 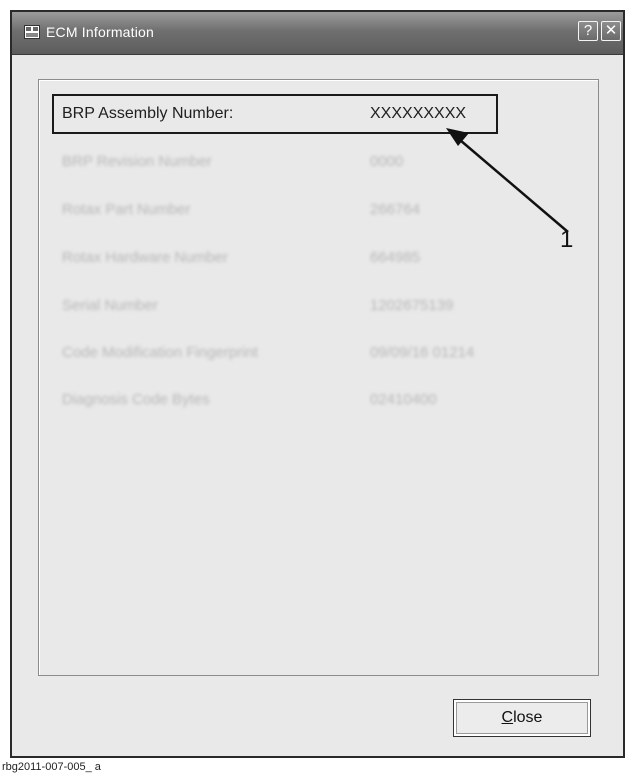 What do you see at coordinates (317, 33) in the screenshot?
I see `title-bar: ECM Information ? ✕` at bounding box center [317, 33].